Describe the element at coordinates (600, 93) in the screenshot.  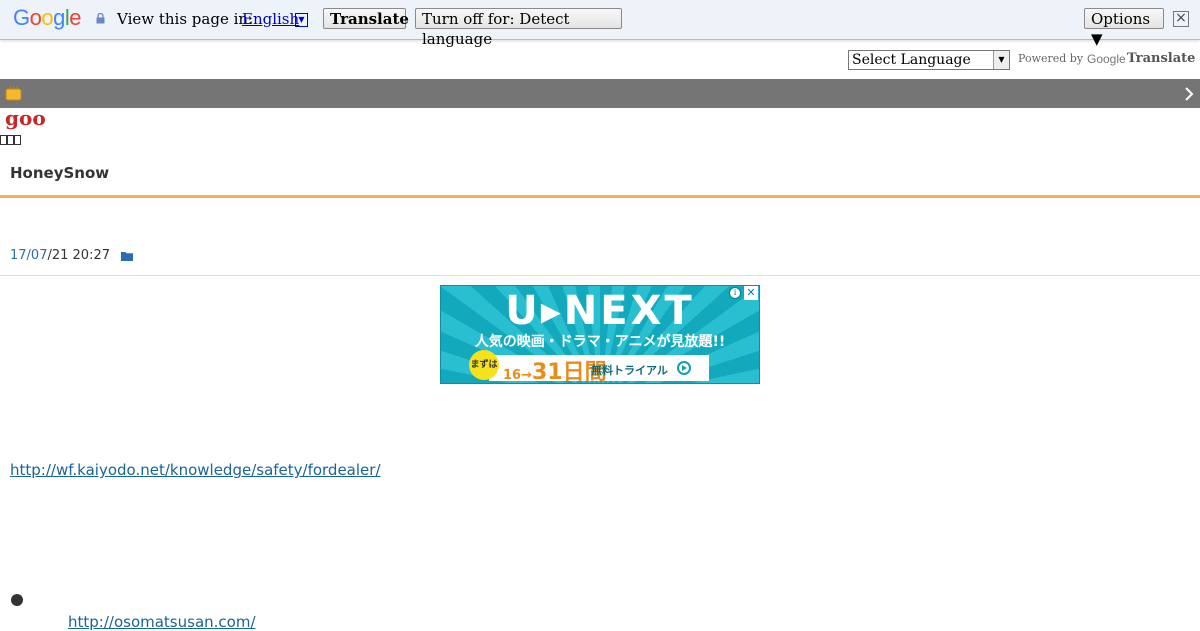
I see `goo-top-bar` at that location.